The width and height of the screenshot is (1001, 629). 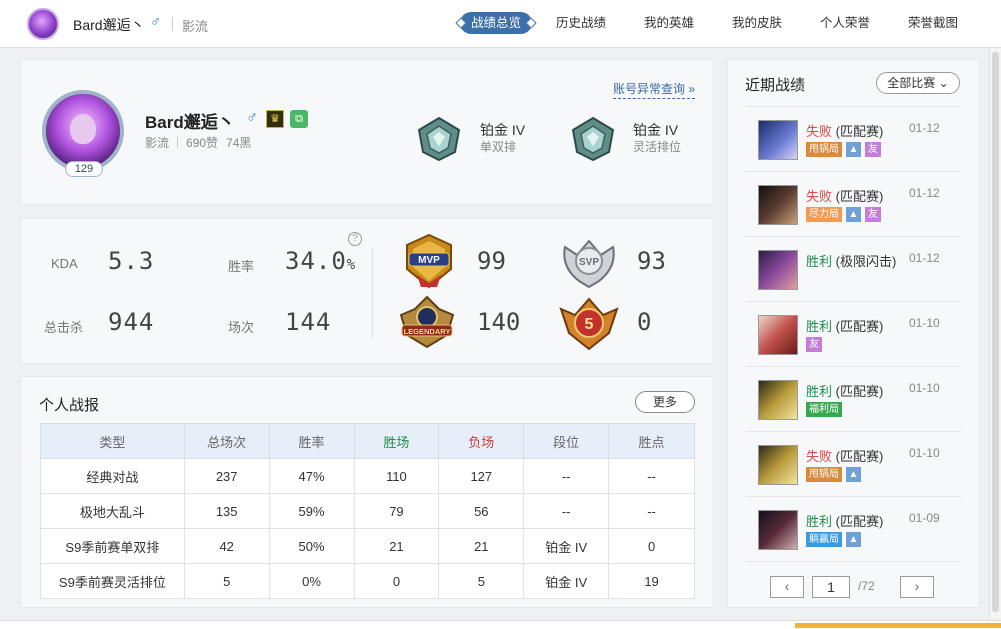 I want to click on cell: 59%, so click(x=311, y=511).